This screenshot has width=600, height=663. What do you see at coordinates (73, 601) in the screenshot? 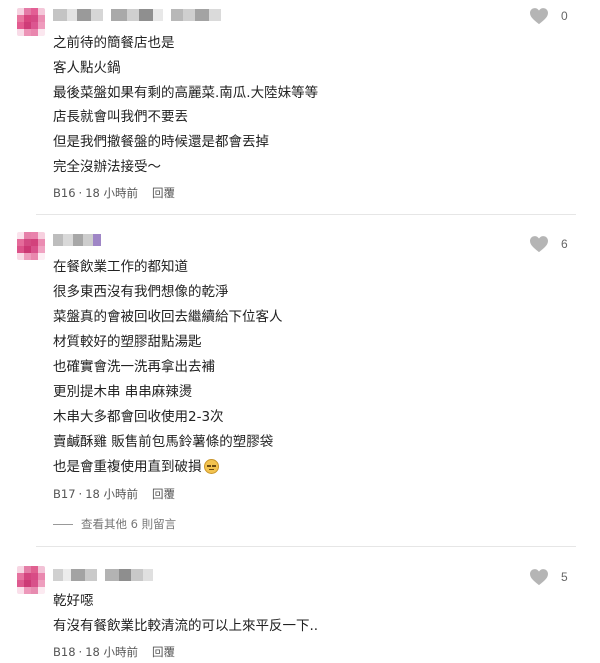
I see `comment-text-line: 乾好噁` at bounding box center [73, 601].